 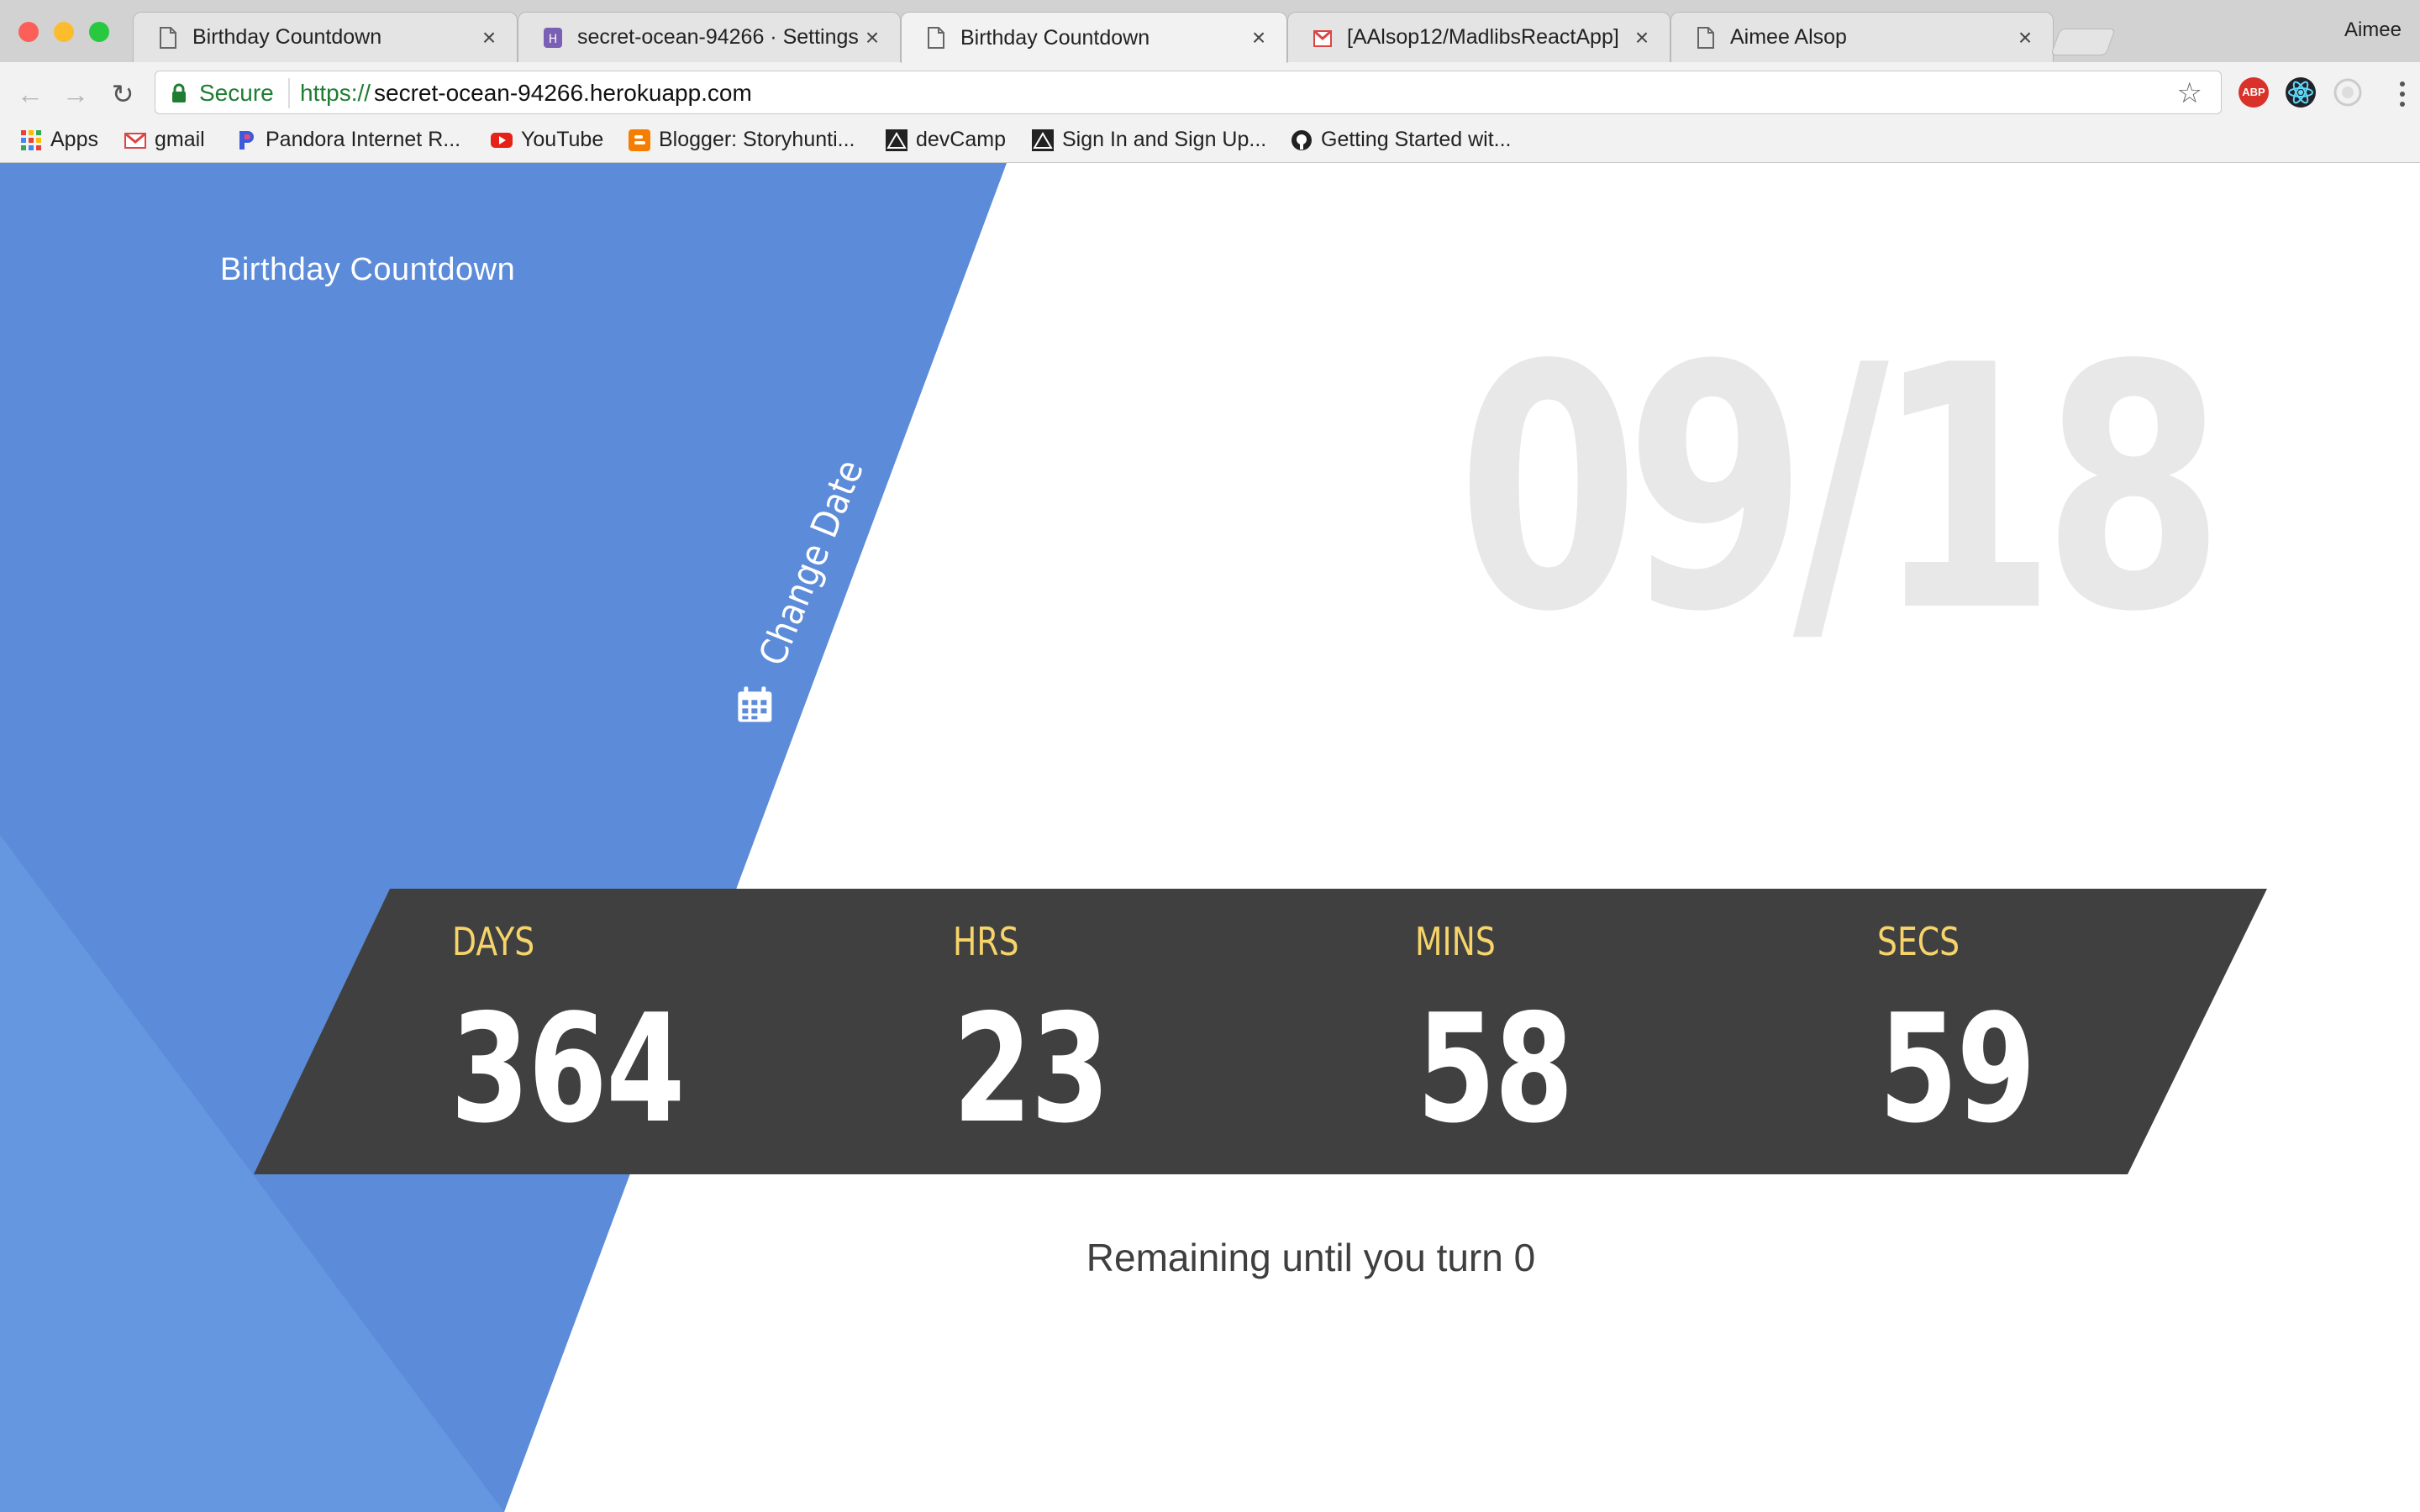 I want to click on forward-arrow-icon: →, so click(x=75, y=94).